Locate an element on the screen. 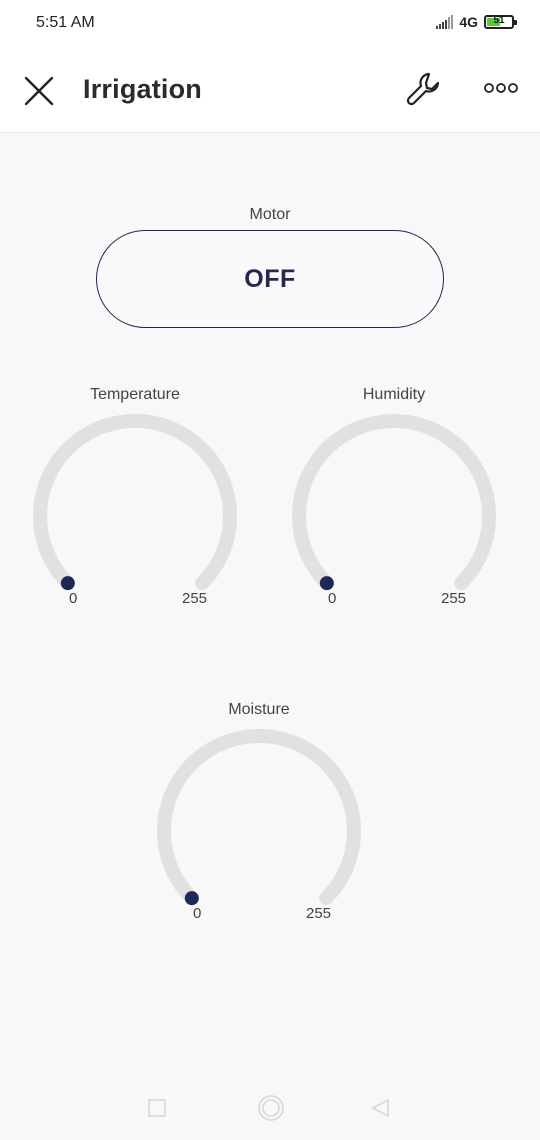 The height and width of the screenshot is (1140, 540). close-icon is located at coordinates (39, 91).